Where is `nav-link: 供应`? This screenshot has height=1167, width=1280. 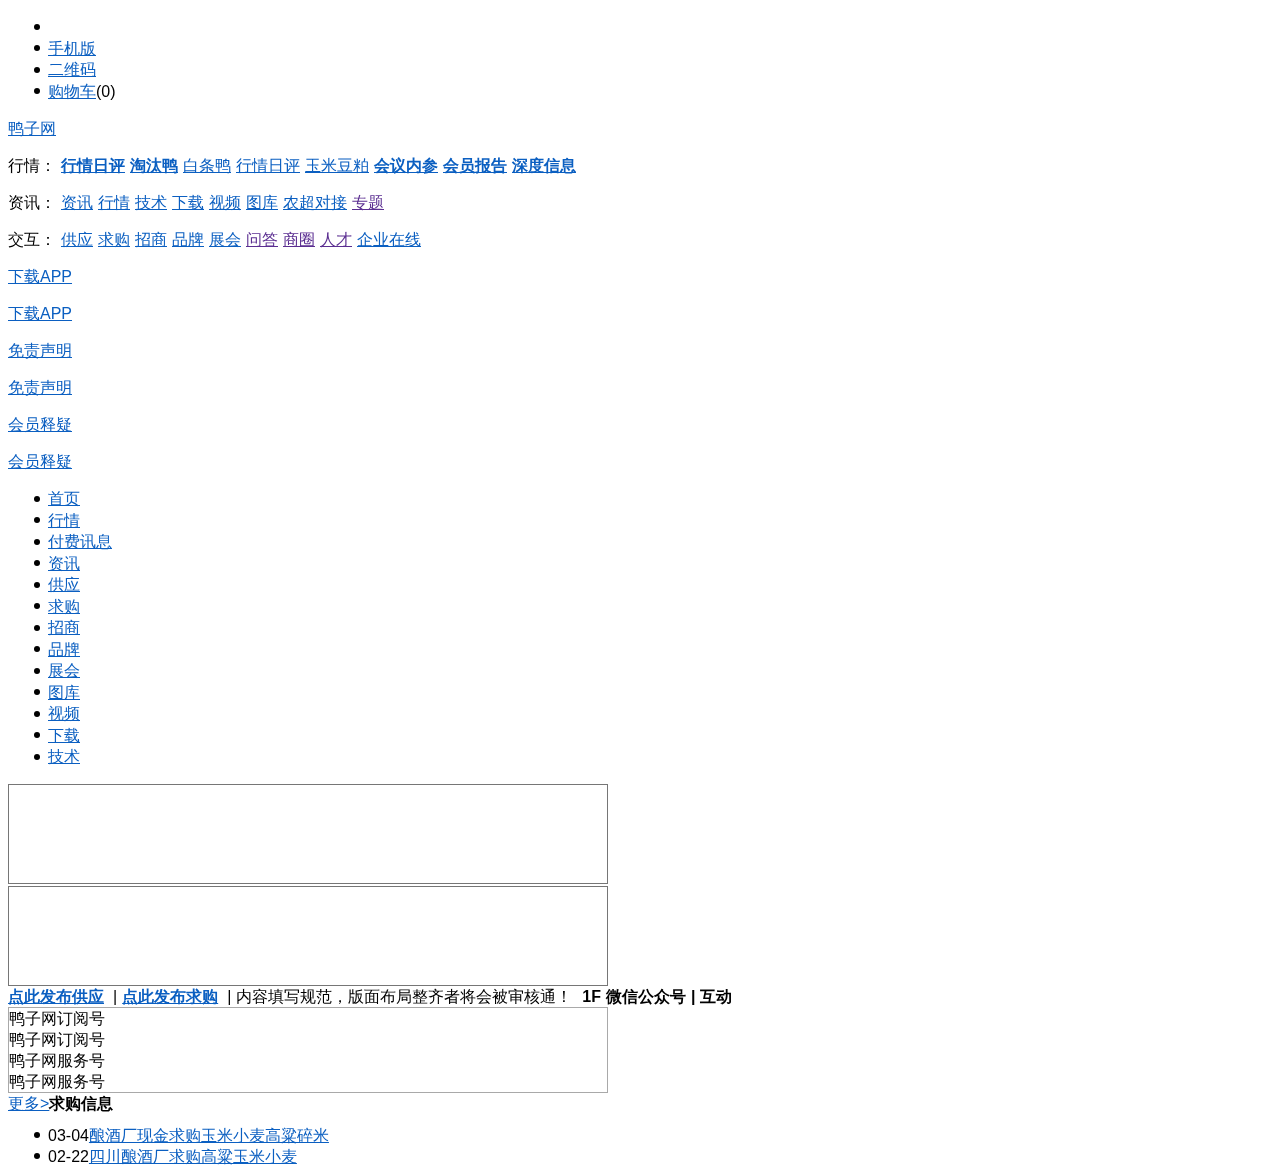 nav-link: 供应 is located at coordinates (64, 585).